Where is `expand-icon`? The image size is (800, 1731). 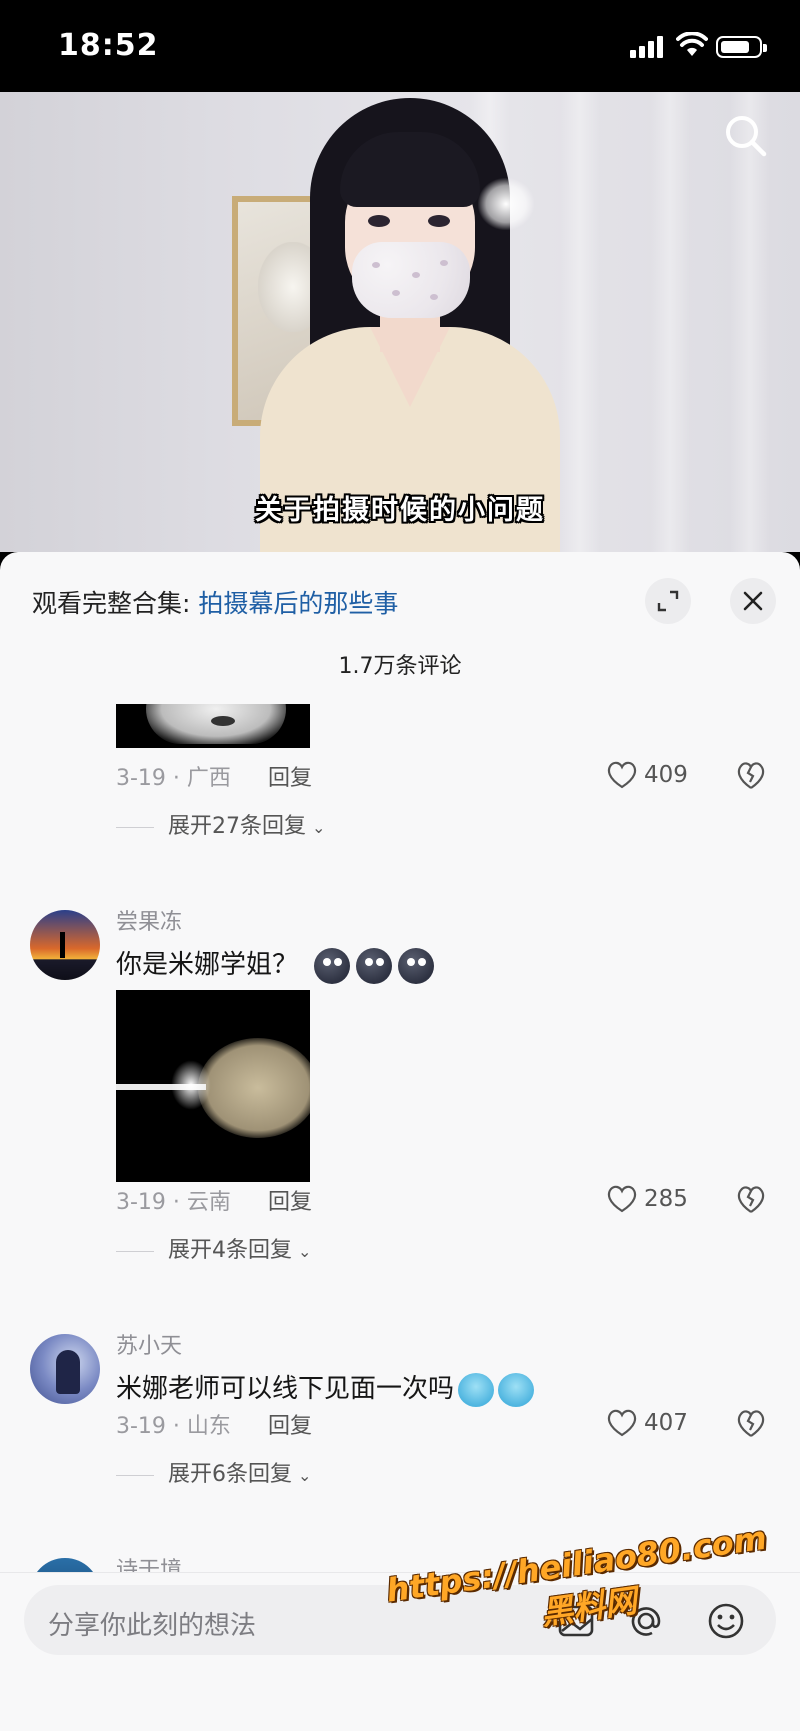 expand-icon is located at coordinates (668, 601).